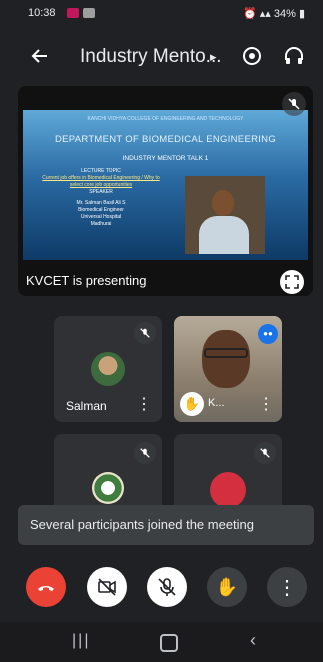 This screenshot has height=662, width=323. I want to click on slide-lecture-label: LECTURE TOPIC, so click(101, 171).